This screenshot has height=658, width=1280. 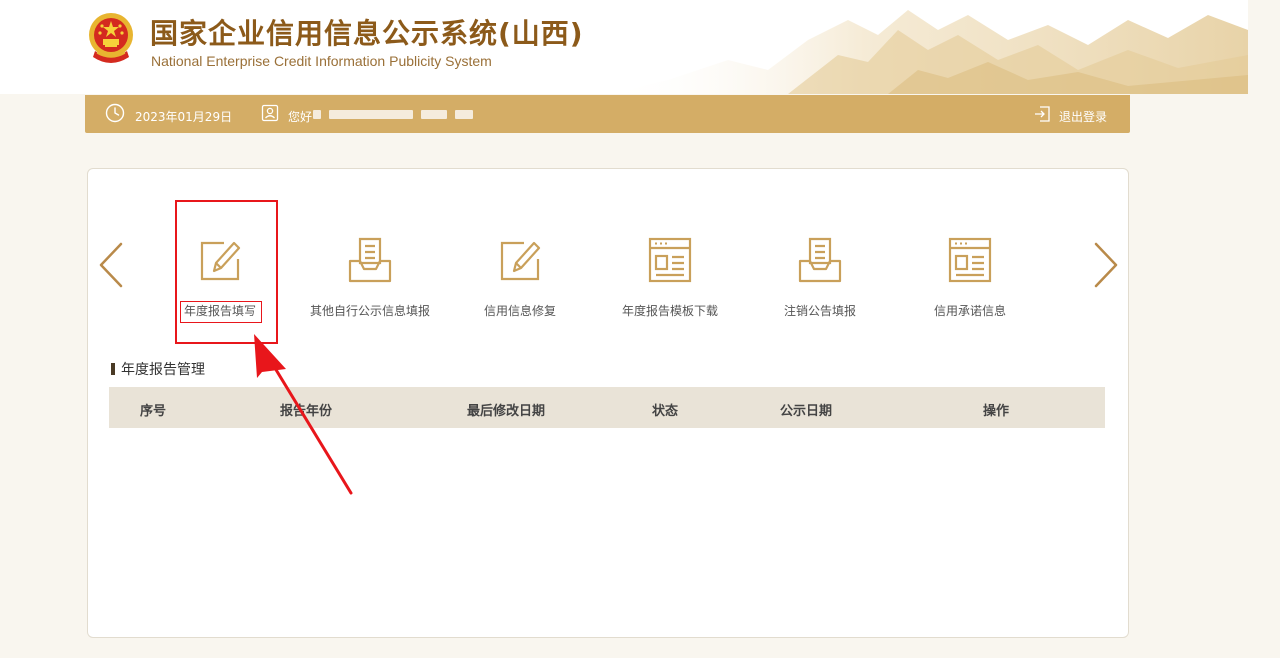 What do you see at coordinates (115, 113) in the screenshot?
I see `clock-icon` at bounding box center [115, 113].